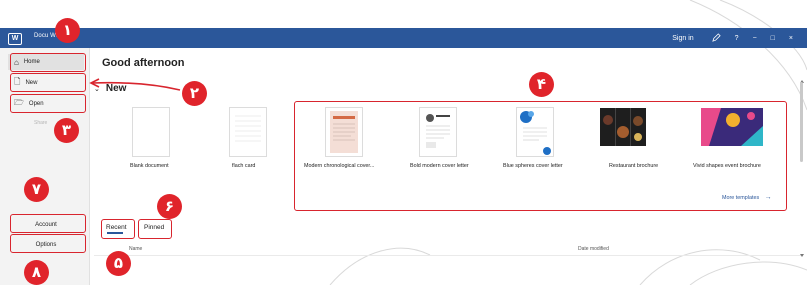 The height and width of the screenshot is (285, 807). I want to click on sign-in-link: Sign in, so click(682, 38).